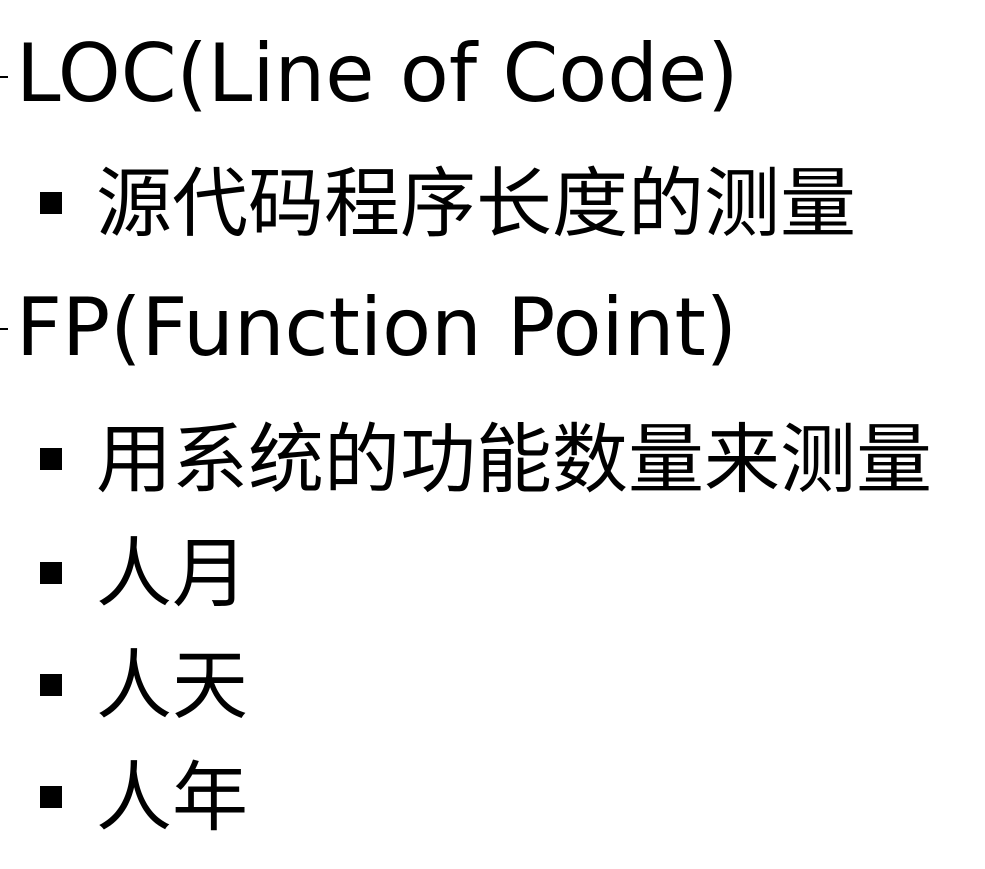  What do you see at coordinates (514, 459) in the screenshot?
I see `bullet-fp-desc: 用系统的功能数量来测量` at bounding box center [514, 459].